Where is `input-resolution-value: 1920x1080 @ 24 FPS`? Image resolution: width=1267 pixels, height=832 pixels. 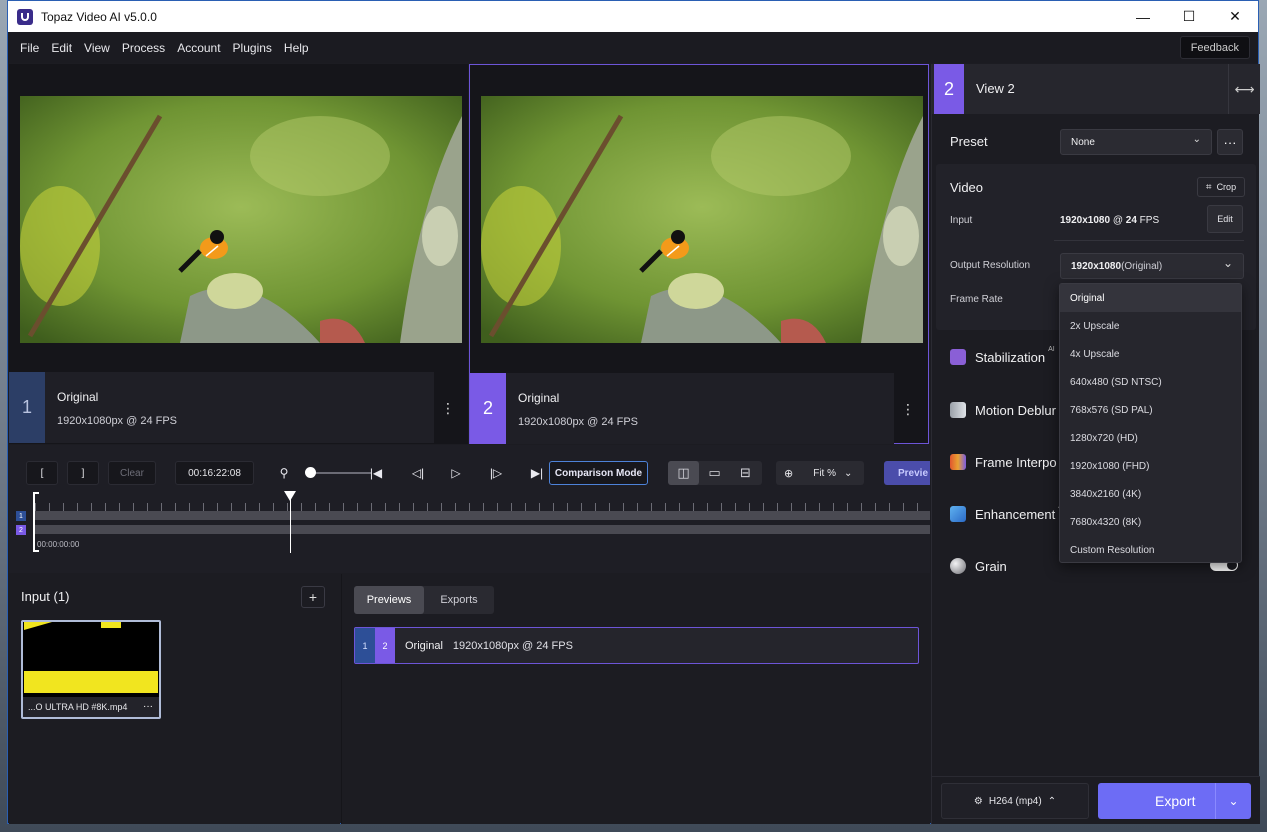 input-resolution-value: 1920x1080 @ 24 FPS is located at coordinates (1109, 220).